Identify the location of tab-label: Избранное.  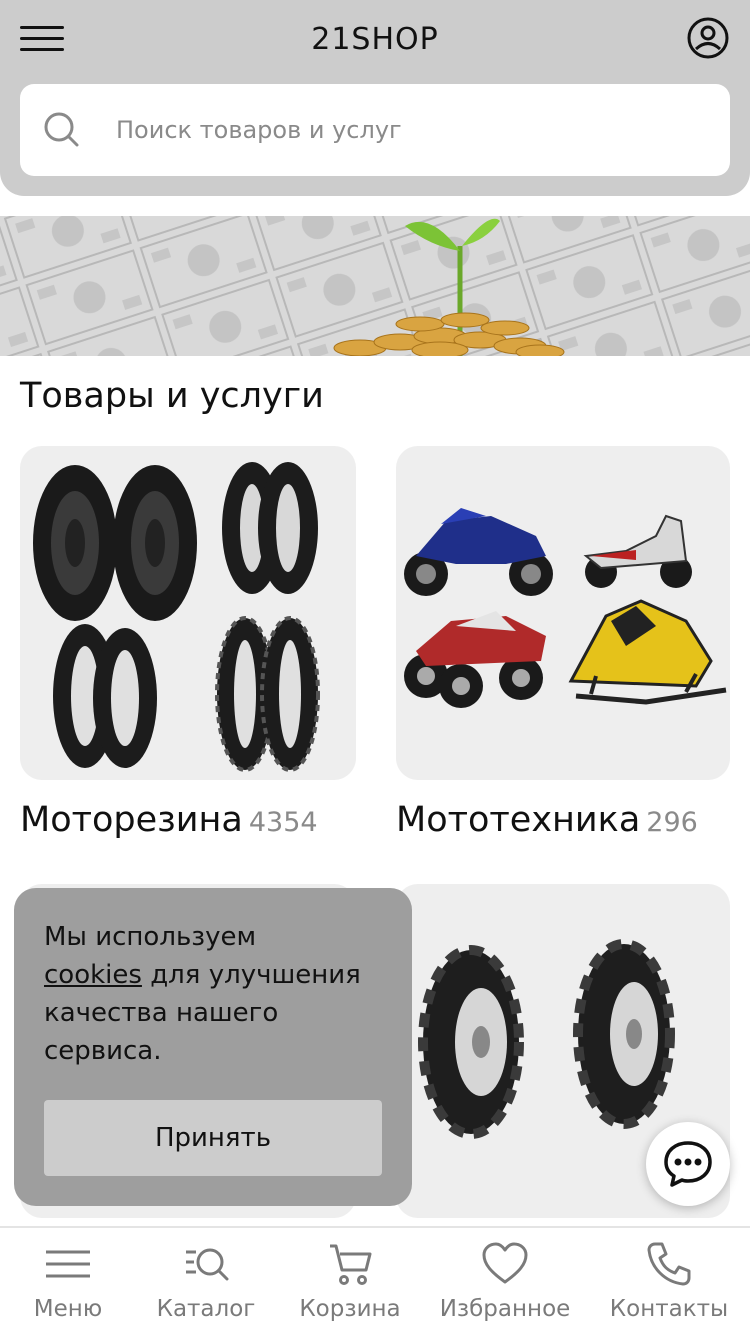
(505, 1309).